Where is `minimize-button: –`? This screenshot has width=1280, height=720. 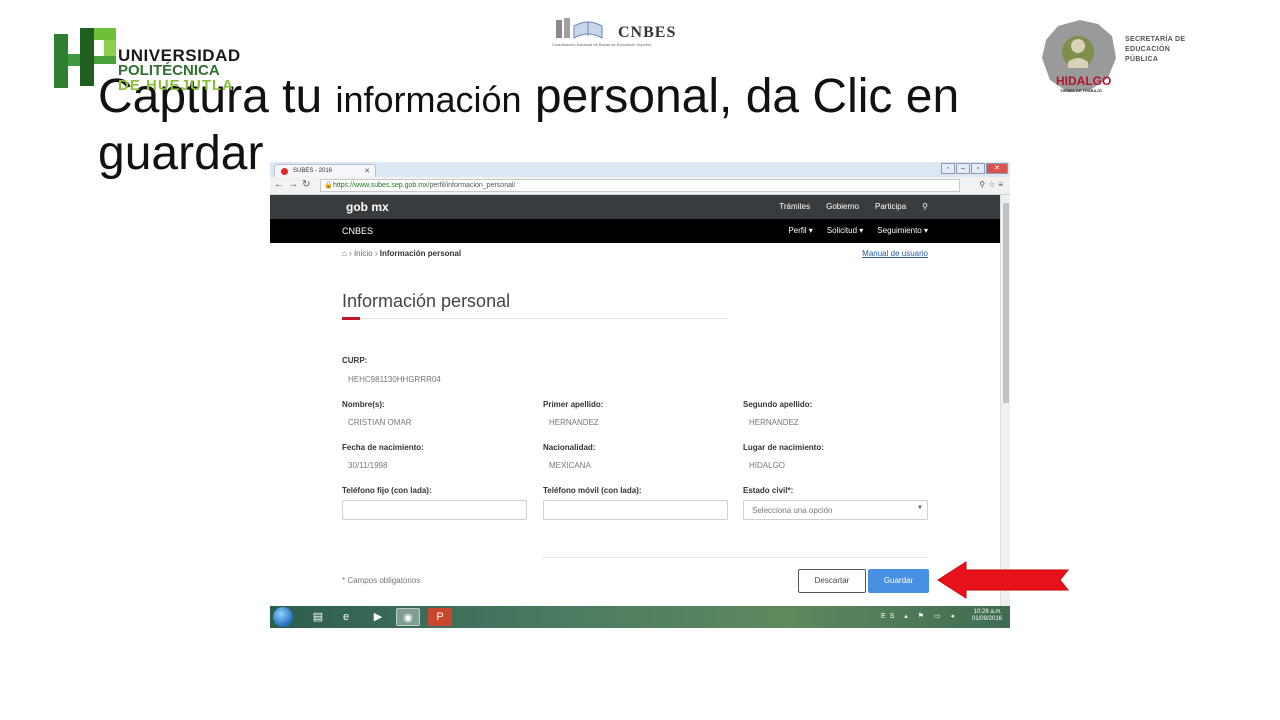
minimize-button: – is located at coordinates (963, 168).